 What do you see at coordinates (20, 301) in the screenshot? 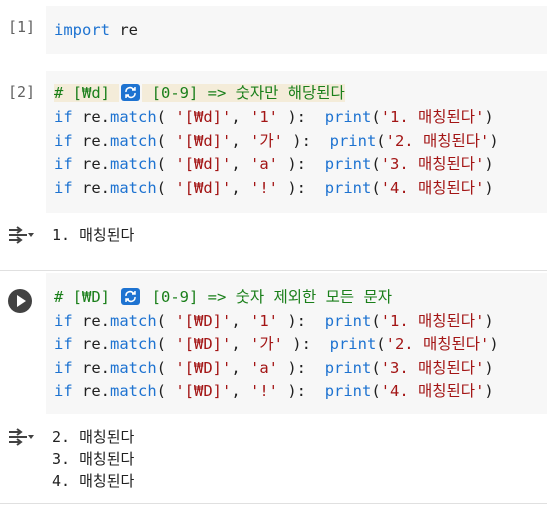
I see `play-icon` at bounding box center [20, 301].